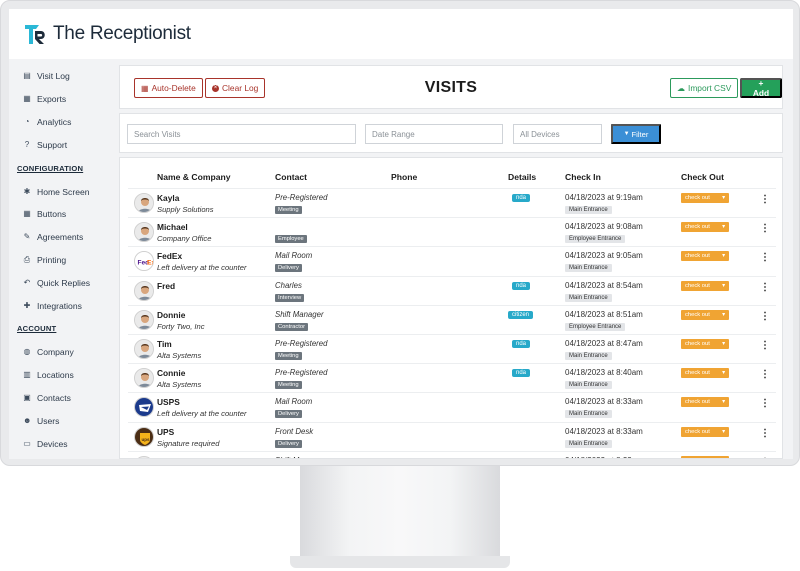 This screenshot has width=800, height=571. I want to click on devices-select: All Devices, so click(557, 134).